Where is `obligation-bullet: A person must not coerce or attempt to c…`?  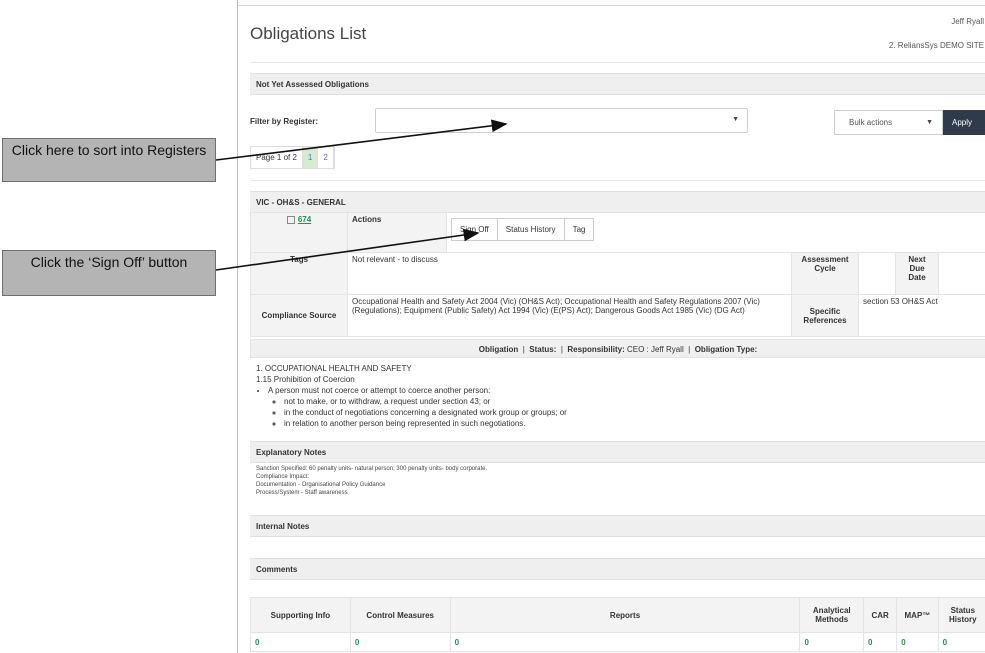 obligation-bullet: A person must not coerce or attempt to c… is located at coordinates (417, 407).